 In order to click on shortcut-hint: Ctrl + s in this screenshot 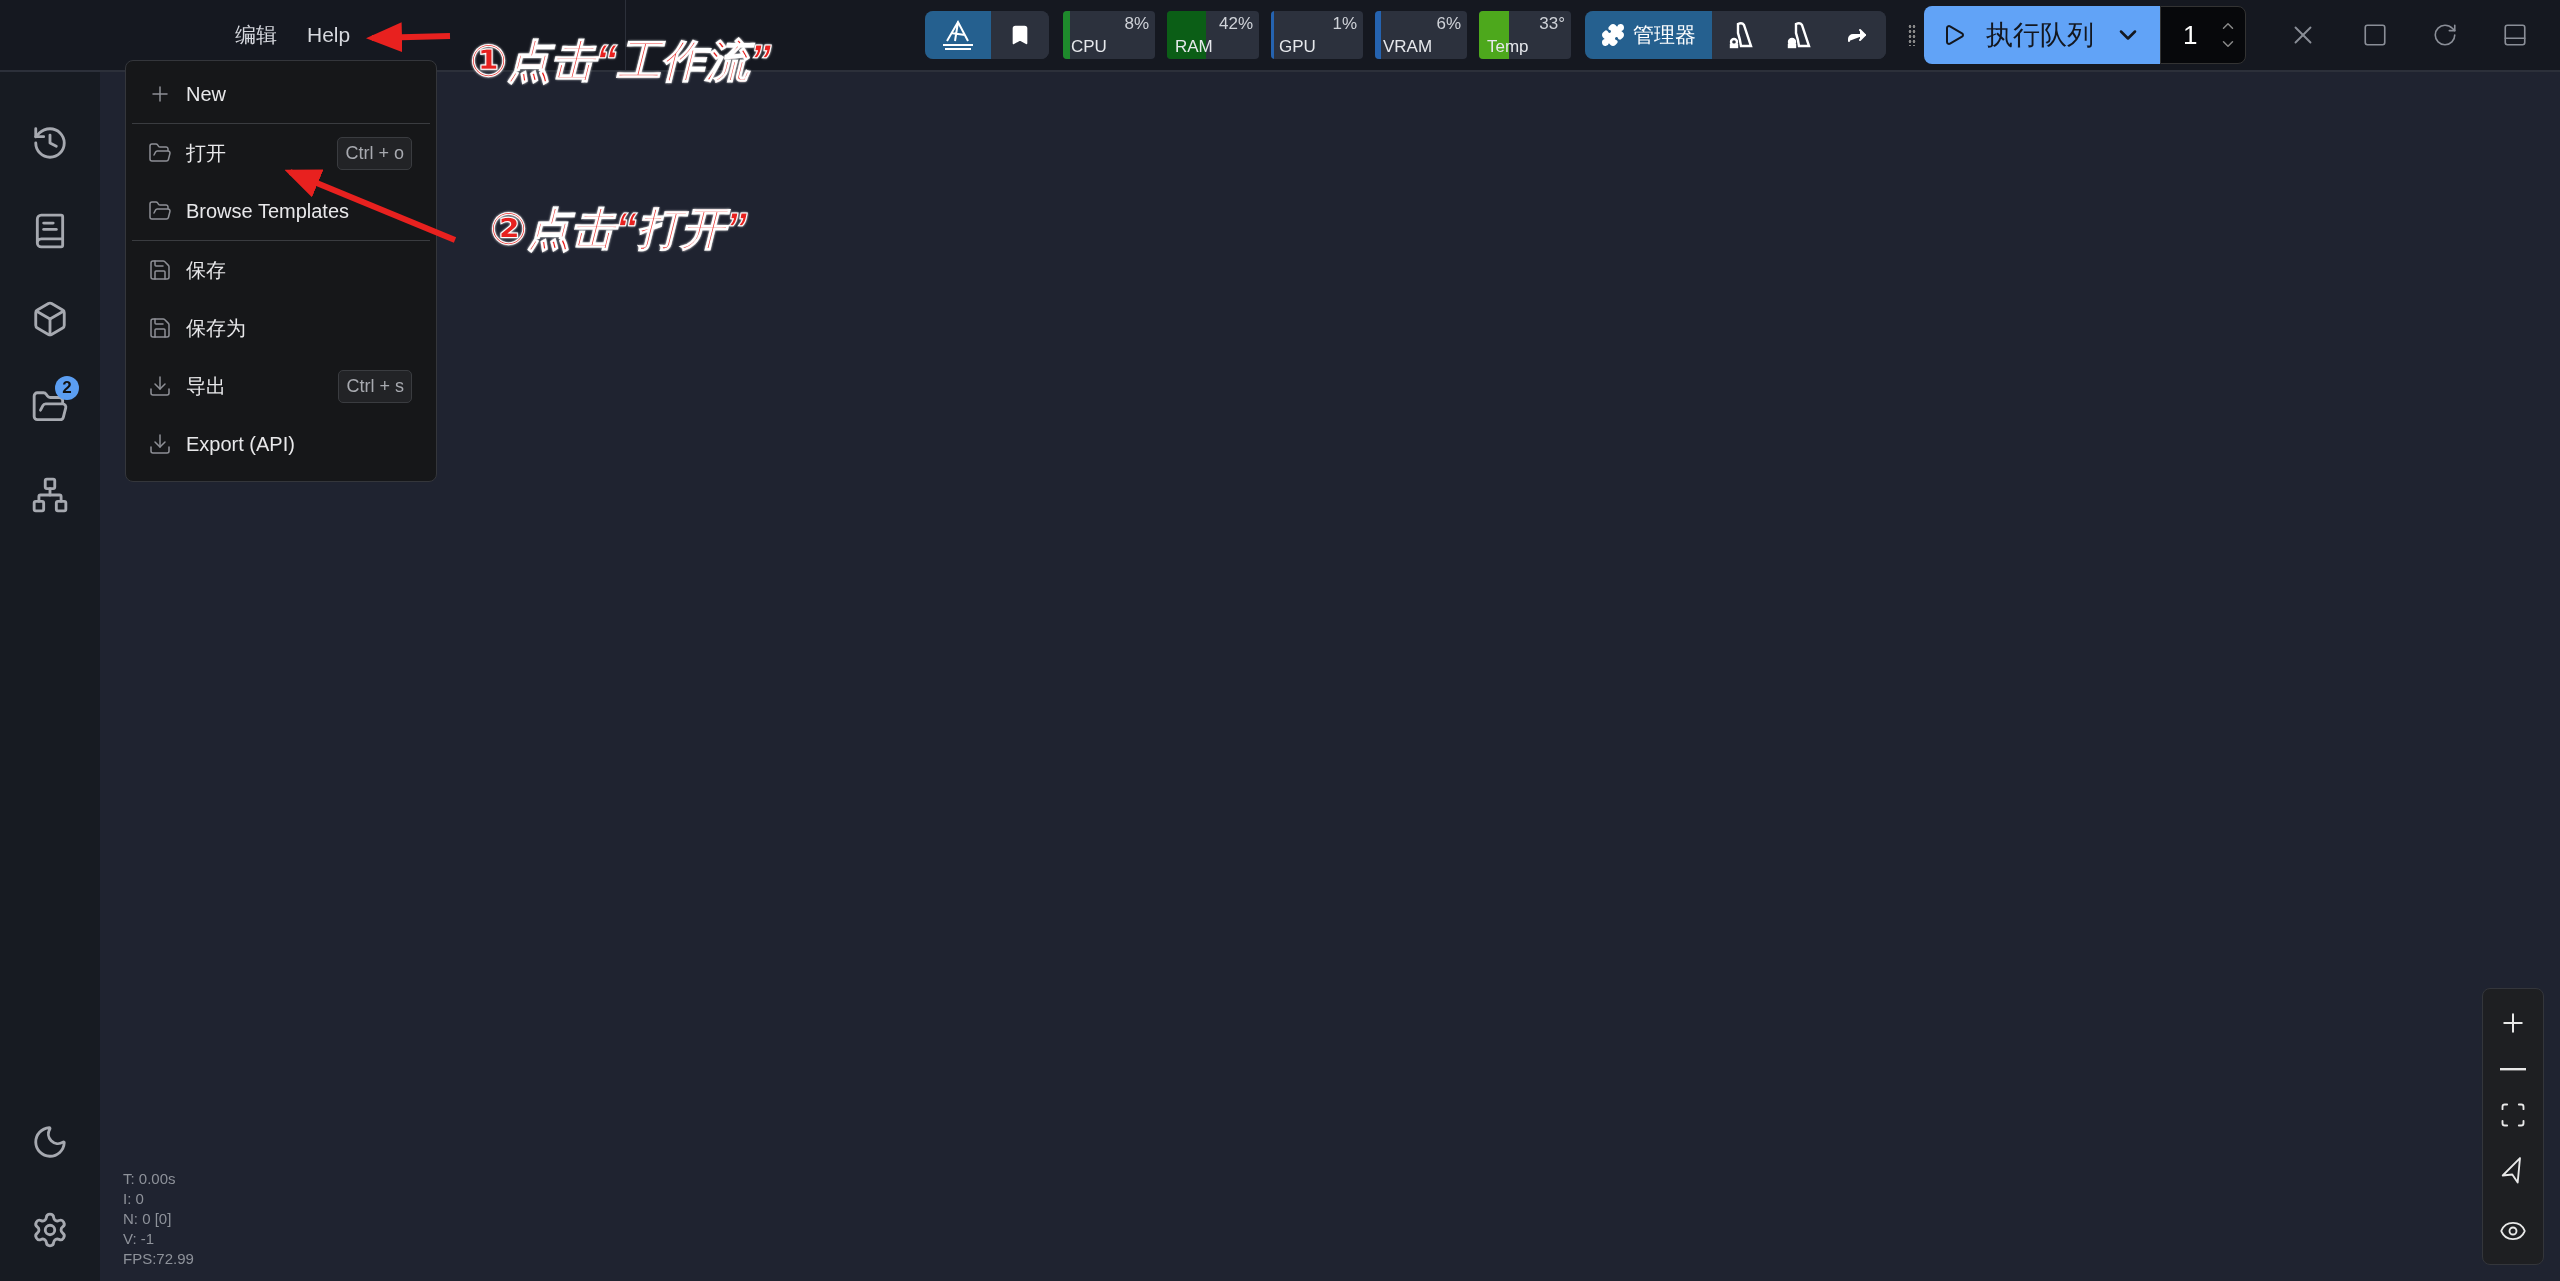, I will do `click(375, 386)`.